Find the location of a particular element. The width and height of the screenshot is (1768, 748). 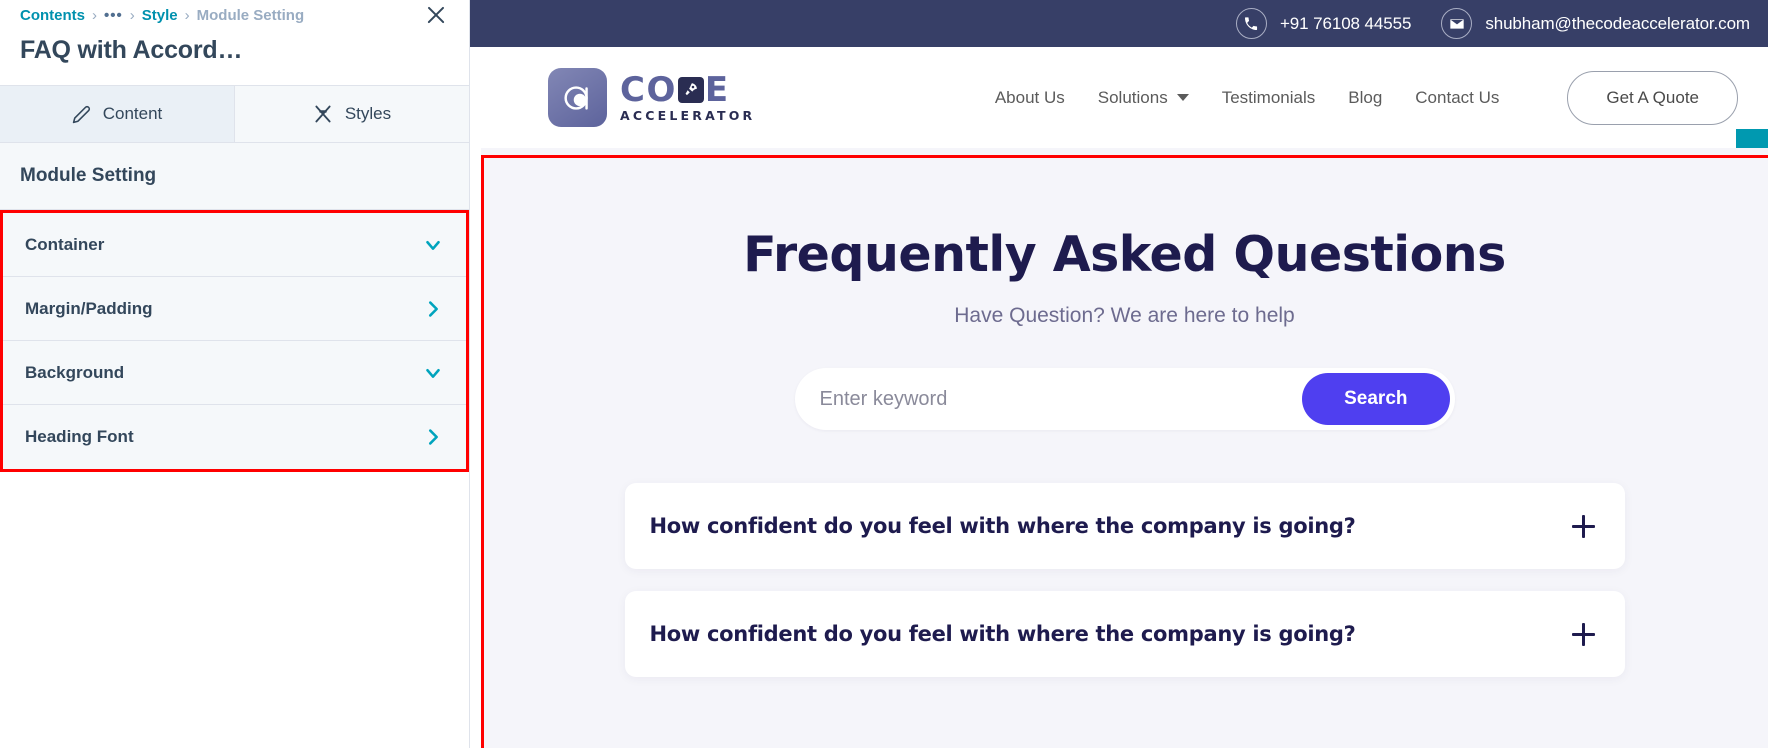

topbar-phone: +91 76108 44555 is located at coordinates (1323, 23).